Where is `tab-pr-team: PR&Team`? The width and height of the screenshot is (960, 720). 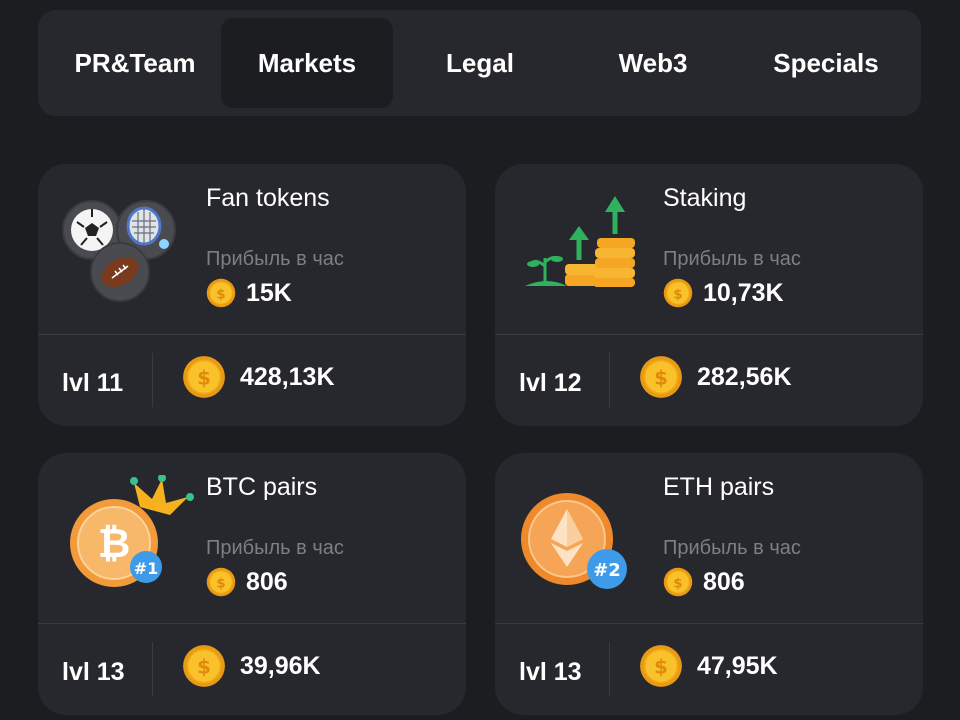 tab-pr-team: PR&Team is located at coordinates (135, 63).